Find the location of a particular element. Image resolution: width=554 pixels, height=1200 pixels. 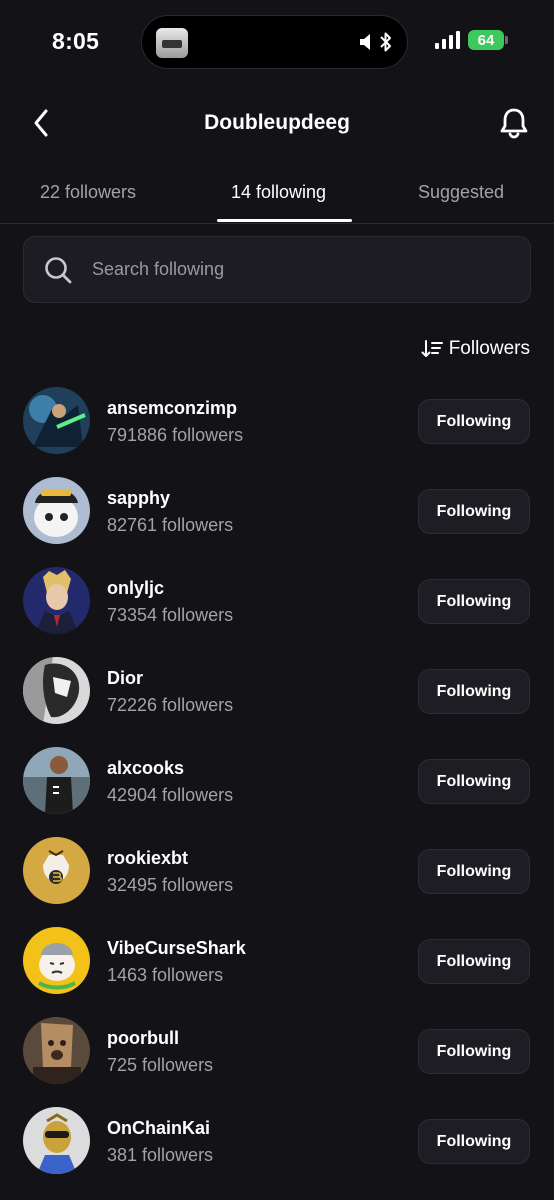

tab-following: 14 following is located at coordinates (278, 192).